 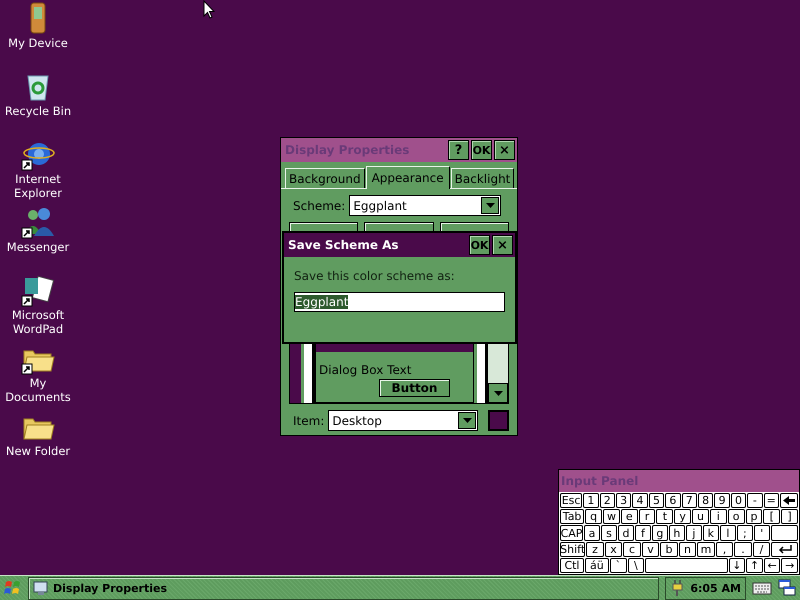 What do you see at coordinates (687, 549) in the screenshot?
I see `keyboard-key: n` at bounding box center [687, 549].